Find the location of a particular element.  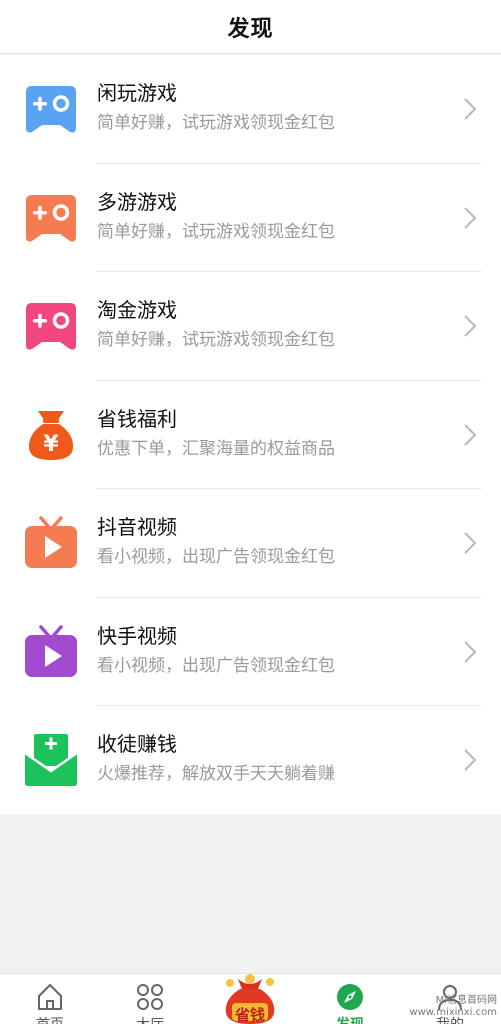

list-item-duoyou-games: 多游游戏 简单好赚，试玩游戏领现金红包 is located at coordinates (250, 218).